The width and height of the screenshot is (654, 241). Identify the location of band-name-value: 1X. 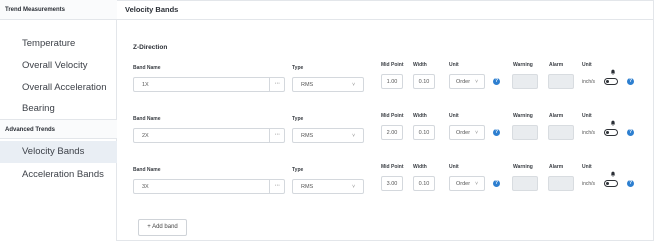
(145, 84).